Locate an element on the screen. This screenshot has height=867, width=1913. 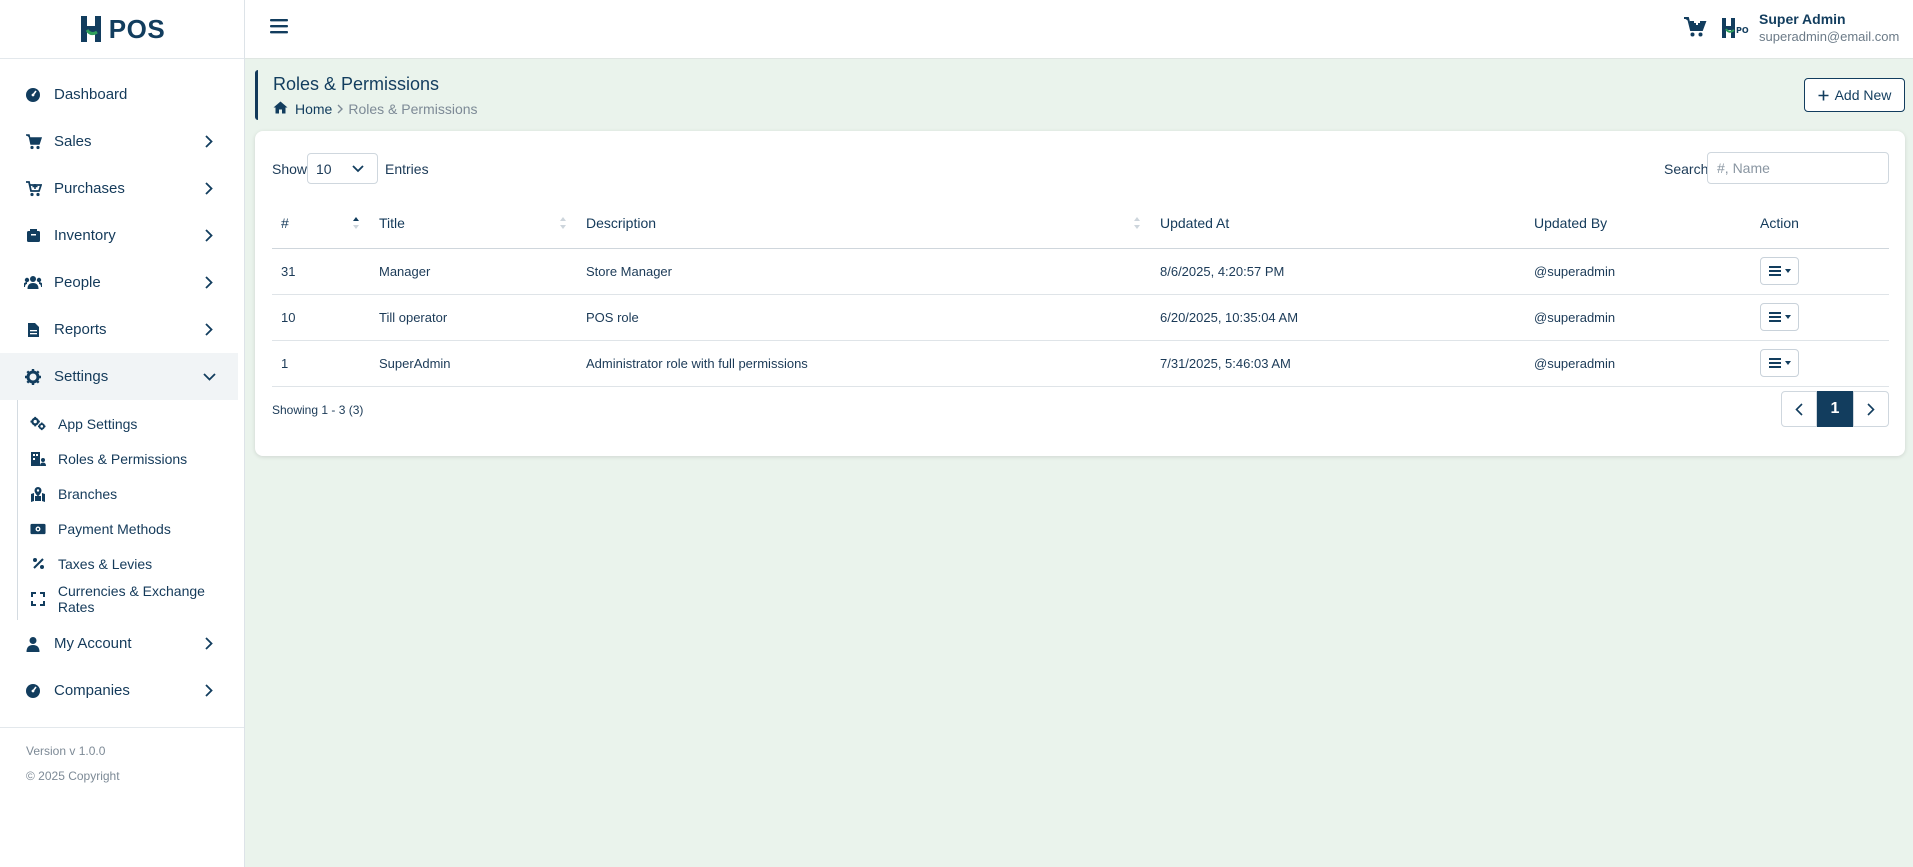
caret-down-icon is located at coordinates (1787, 317).